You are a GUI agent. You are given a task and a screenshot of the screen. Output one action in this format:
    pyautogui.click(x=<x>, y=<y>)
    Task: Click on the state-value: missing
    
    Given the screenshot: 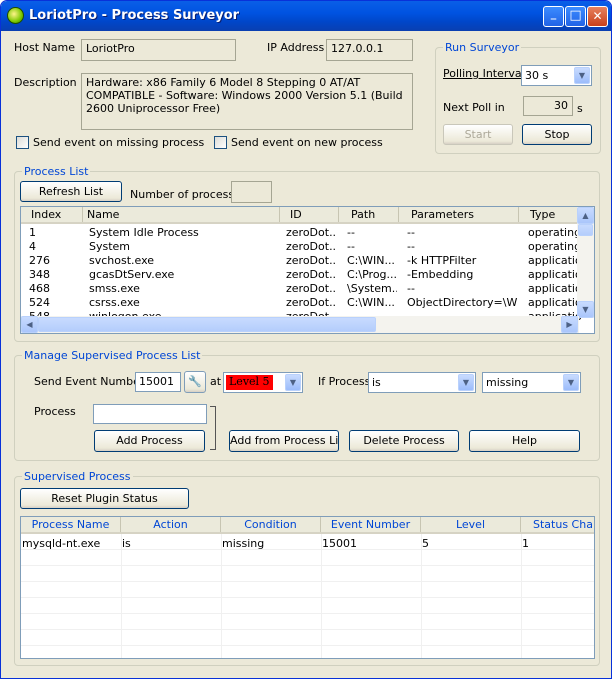 What is the action you would take?
    pyautogui.click(x=507, y=382)
    